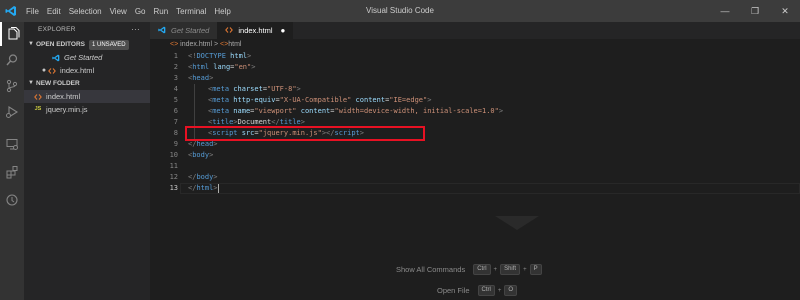 This screenshot has width=800, height=300. I want to click on line-number: 8, so click(175, 133).